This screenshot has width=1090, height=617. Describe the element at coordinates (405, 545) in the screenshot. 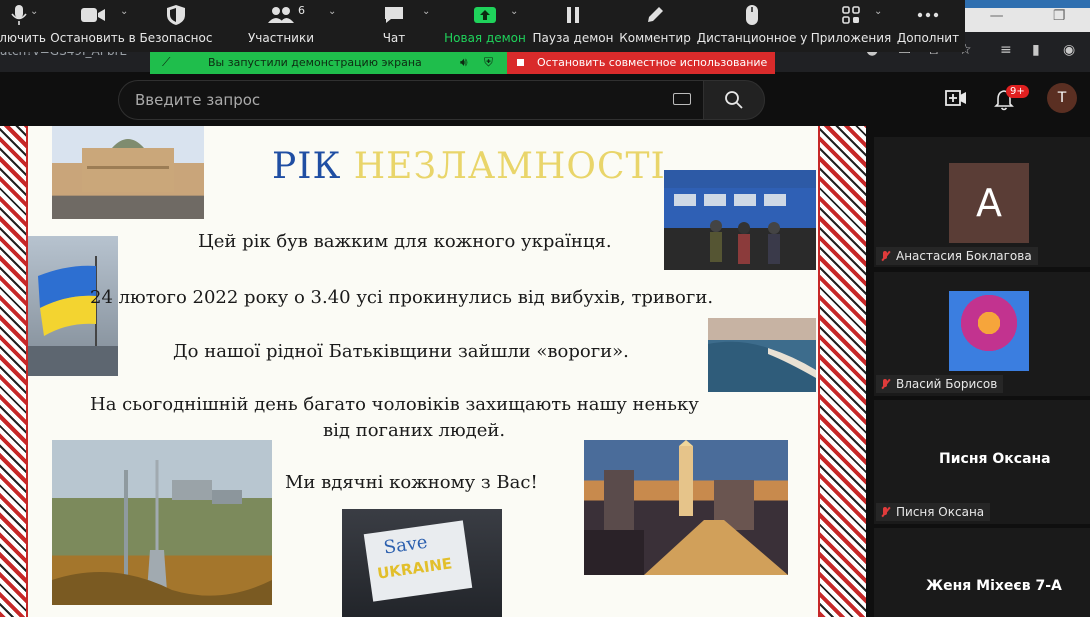

I see `poster-text-save: Save` at that location.